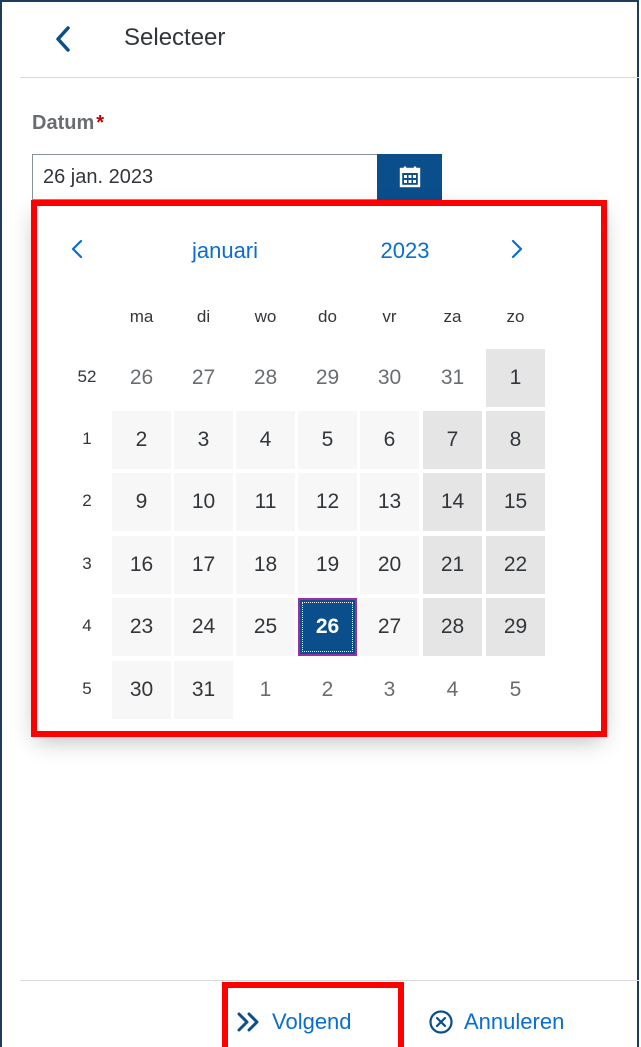  What do you see at coordinates (87, 688) in the screenshot?
I see `week-number: 5` at bounding box center [87, 688].